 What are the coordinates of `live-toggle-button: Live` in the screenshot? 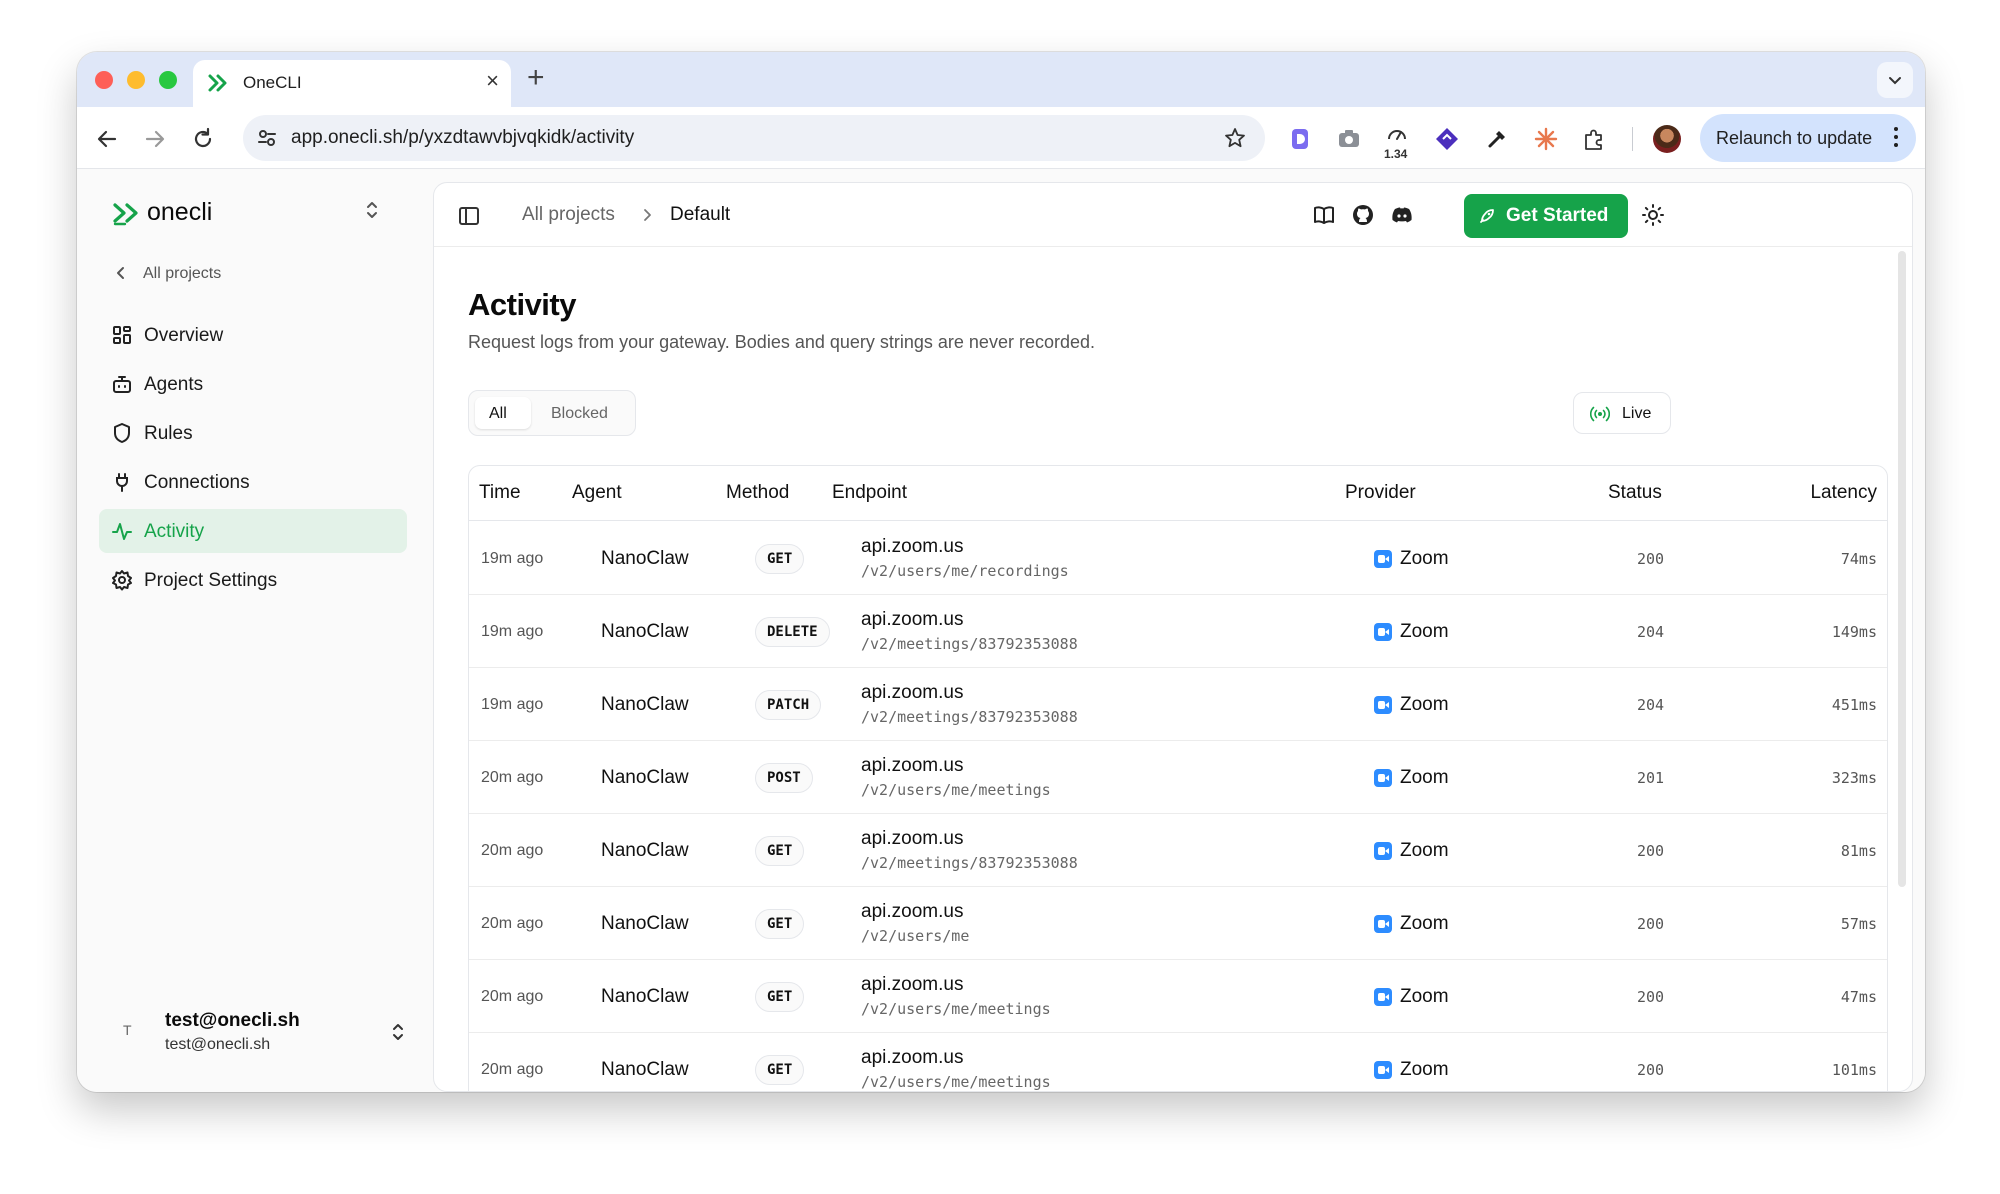 It's located at (1622, 413).